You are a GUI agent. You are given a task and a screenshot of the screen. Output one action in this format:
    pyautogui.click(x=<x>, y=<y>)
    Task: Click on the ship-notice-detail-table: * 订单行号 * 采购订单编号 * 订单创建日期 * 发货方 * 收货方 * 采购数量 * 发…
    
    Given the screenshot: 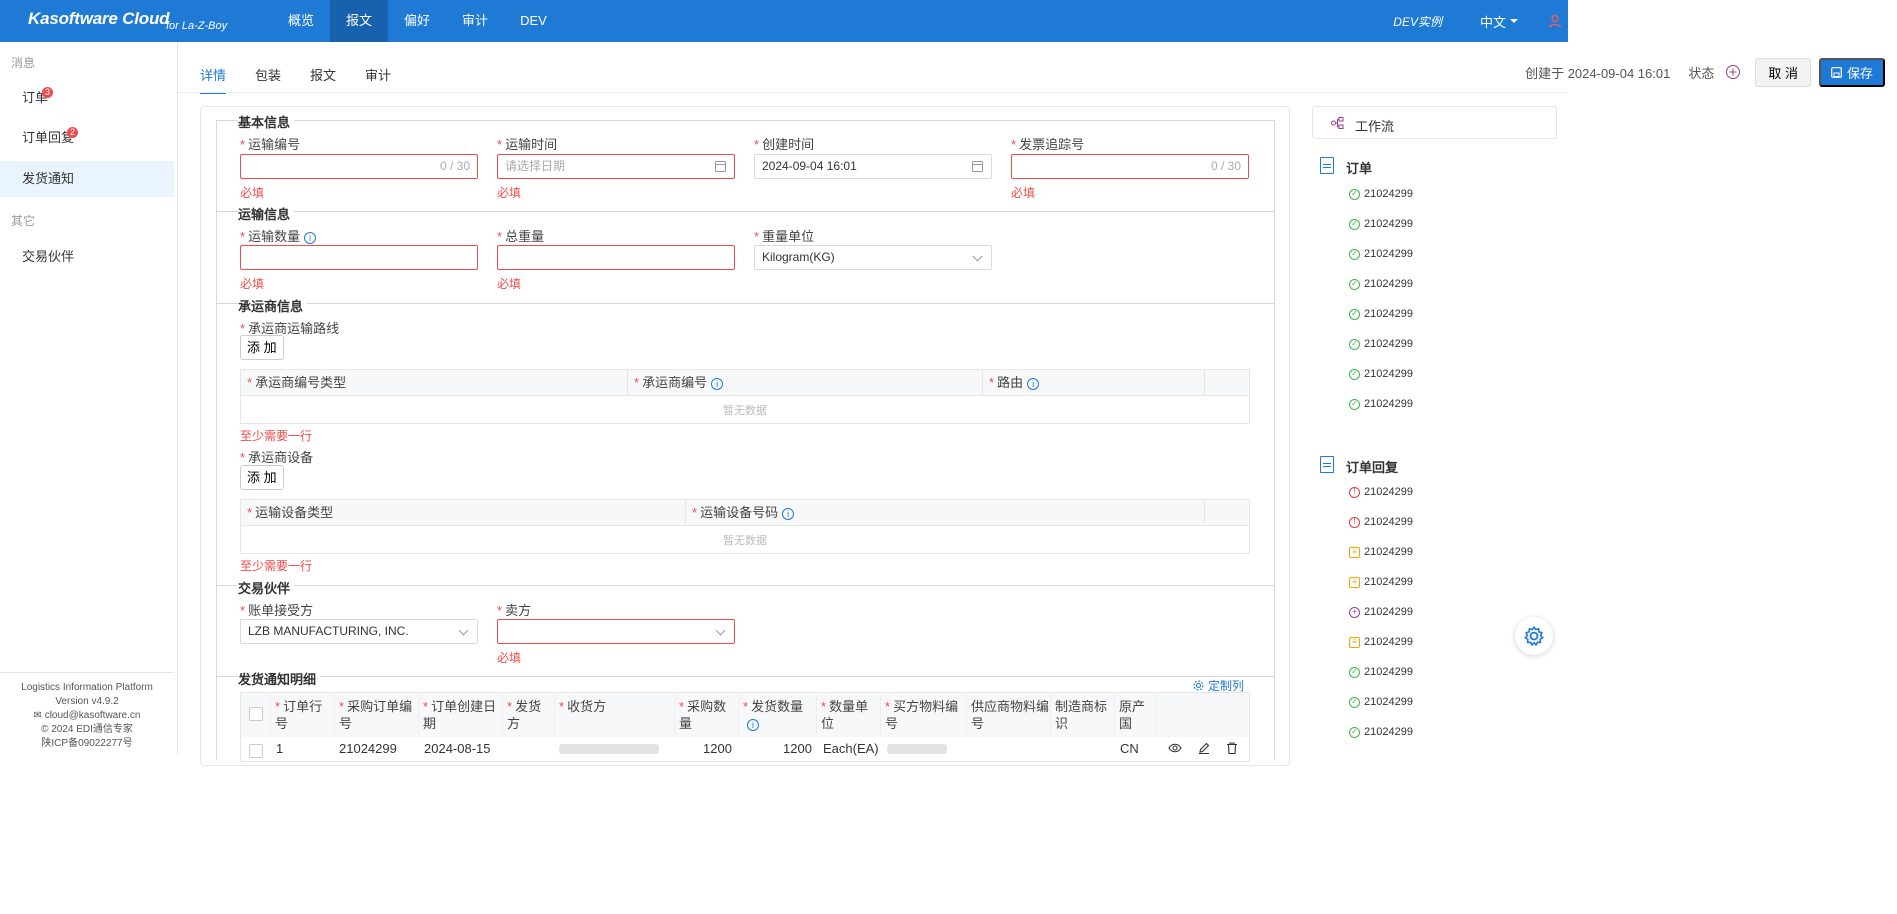 What is the action you would take?
    pyautogui.click(x=745, y=727)
    